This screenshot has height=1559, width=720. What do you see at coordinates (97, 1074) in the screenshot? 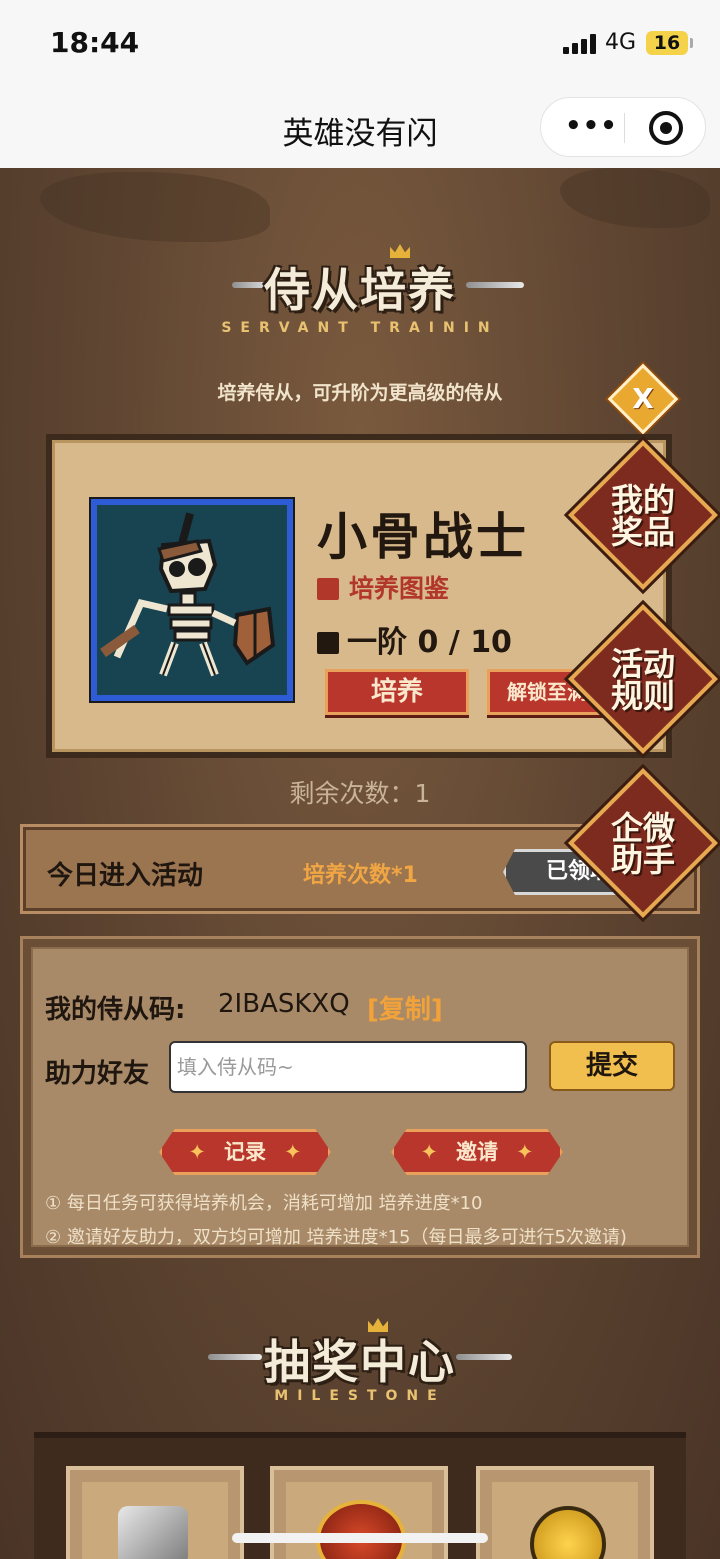
I see `help-friend-label: 助力好友` at bounding box center [97, 1074].